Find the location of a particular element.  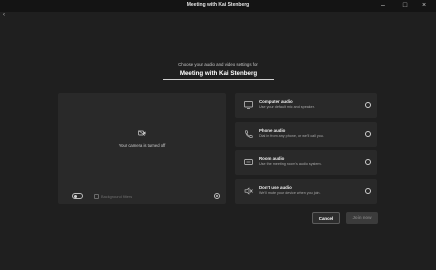

phone-audio-icon is located at coordinates (249, 134).